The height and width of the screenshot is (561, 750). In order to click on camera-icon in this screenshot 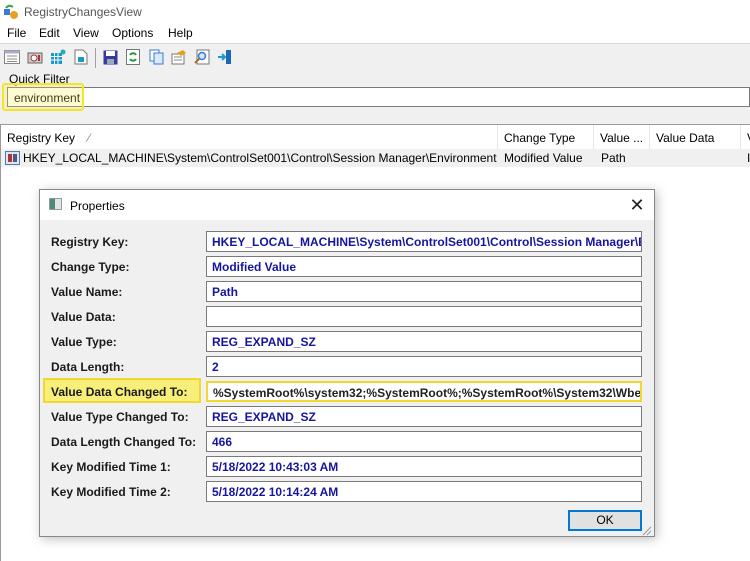, I will do `click(35, 58)`.